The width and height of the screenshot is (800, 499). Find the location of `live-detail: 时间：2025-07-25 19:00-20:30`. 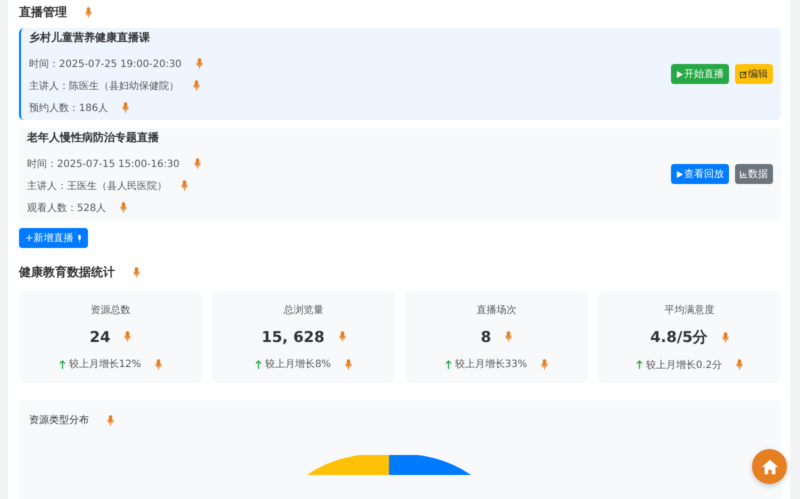

live-detail: 时间：2025-07-25 19:00-20:30 is located at coordinates (105, 64).